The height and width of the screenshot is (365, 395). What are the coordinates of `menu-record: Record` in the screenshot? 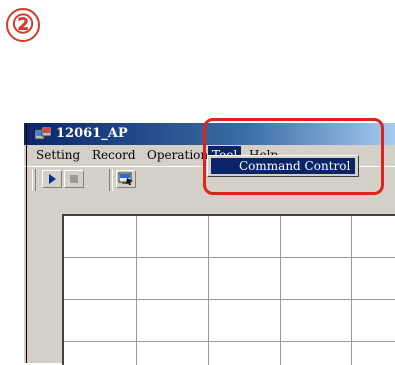 It's located at (114, 155).